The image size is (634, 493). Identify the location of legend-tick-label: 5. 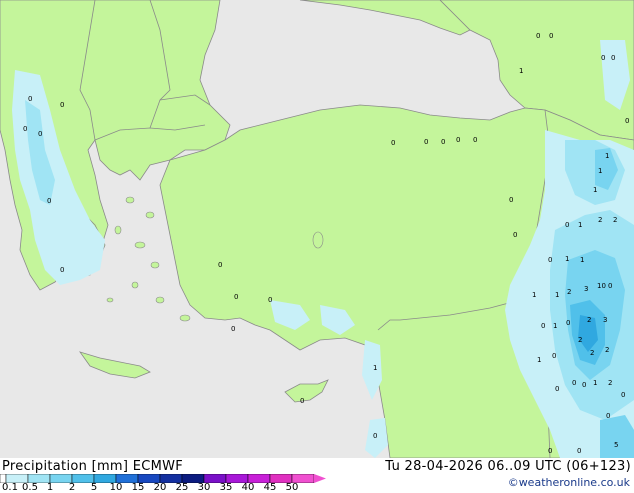
(94, 487).